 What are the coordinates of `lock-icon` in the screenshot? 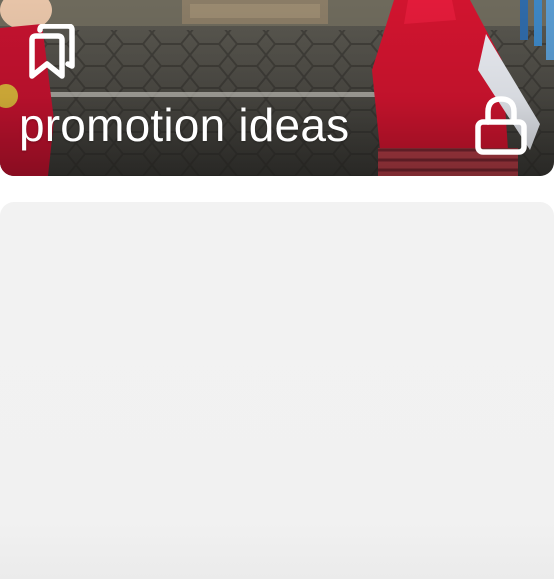 It's located at (501, 125).